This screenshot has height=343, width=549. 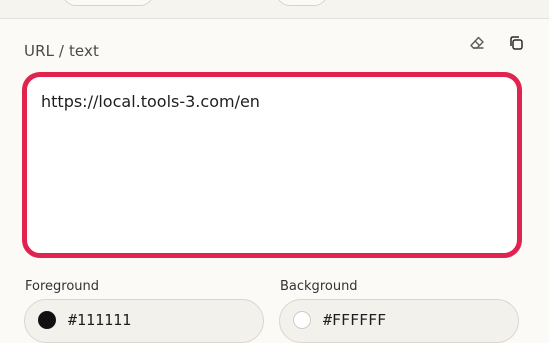 I want to click on eraser-icon, so click(x=477, y=43).